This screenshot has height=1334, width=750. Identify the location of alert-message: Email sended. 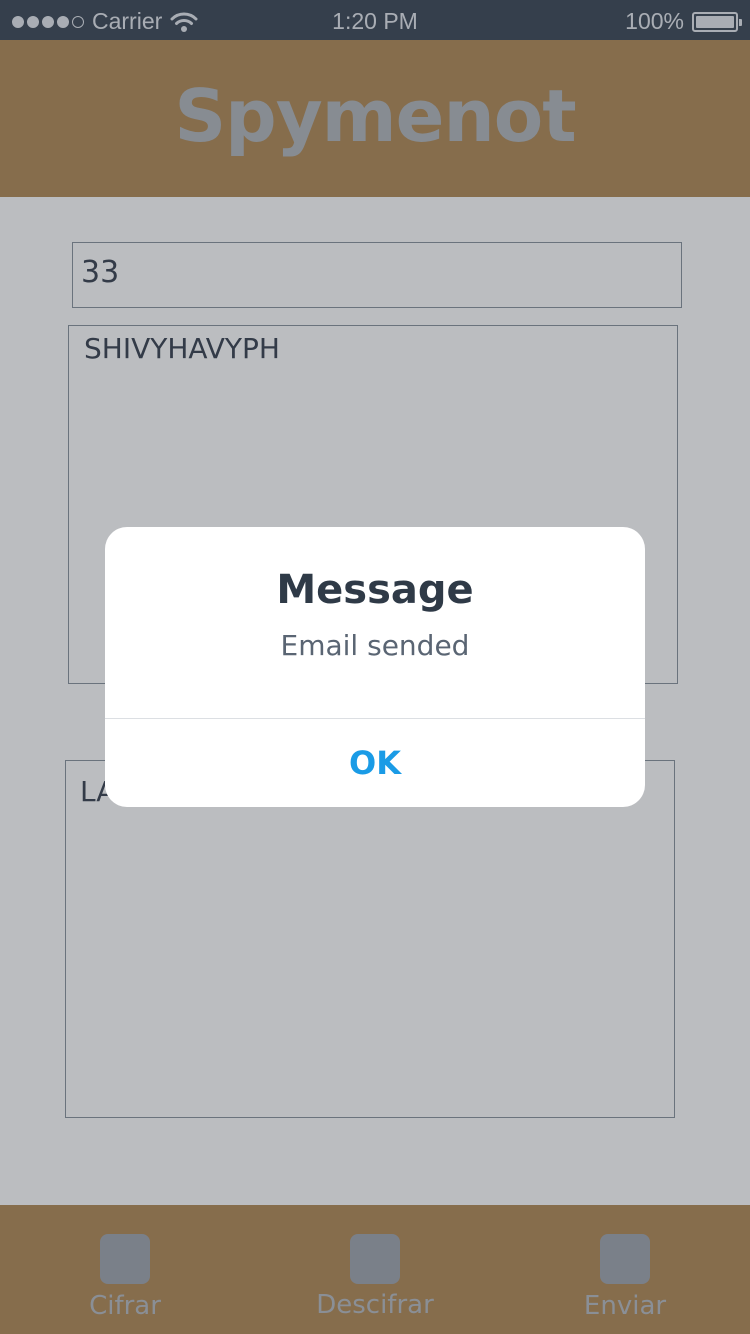
(375, 645).